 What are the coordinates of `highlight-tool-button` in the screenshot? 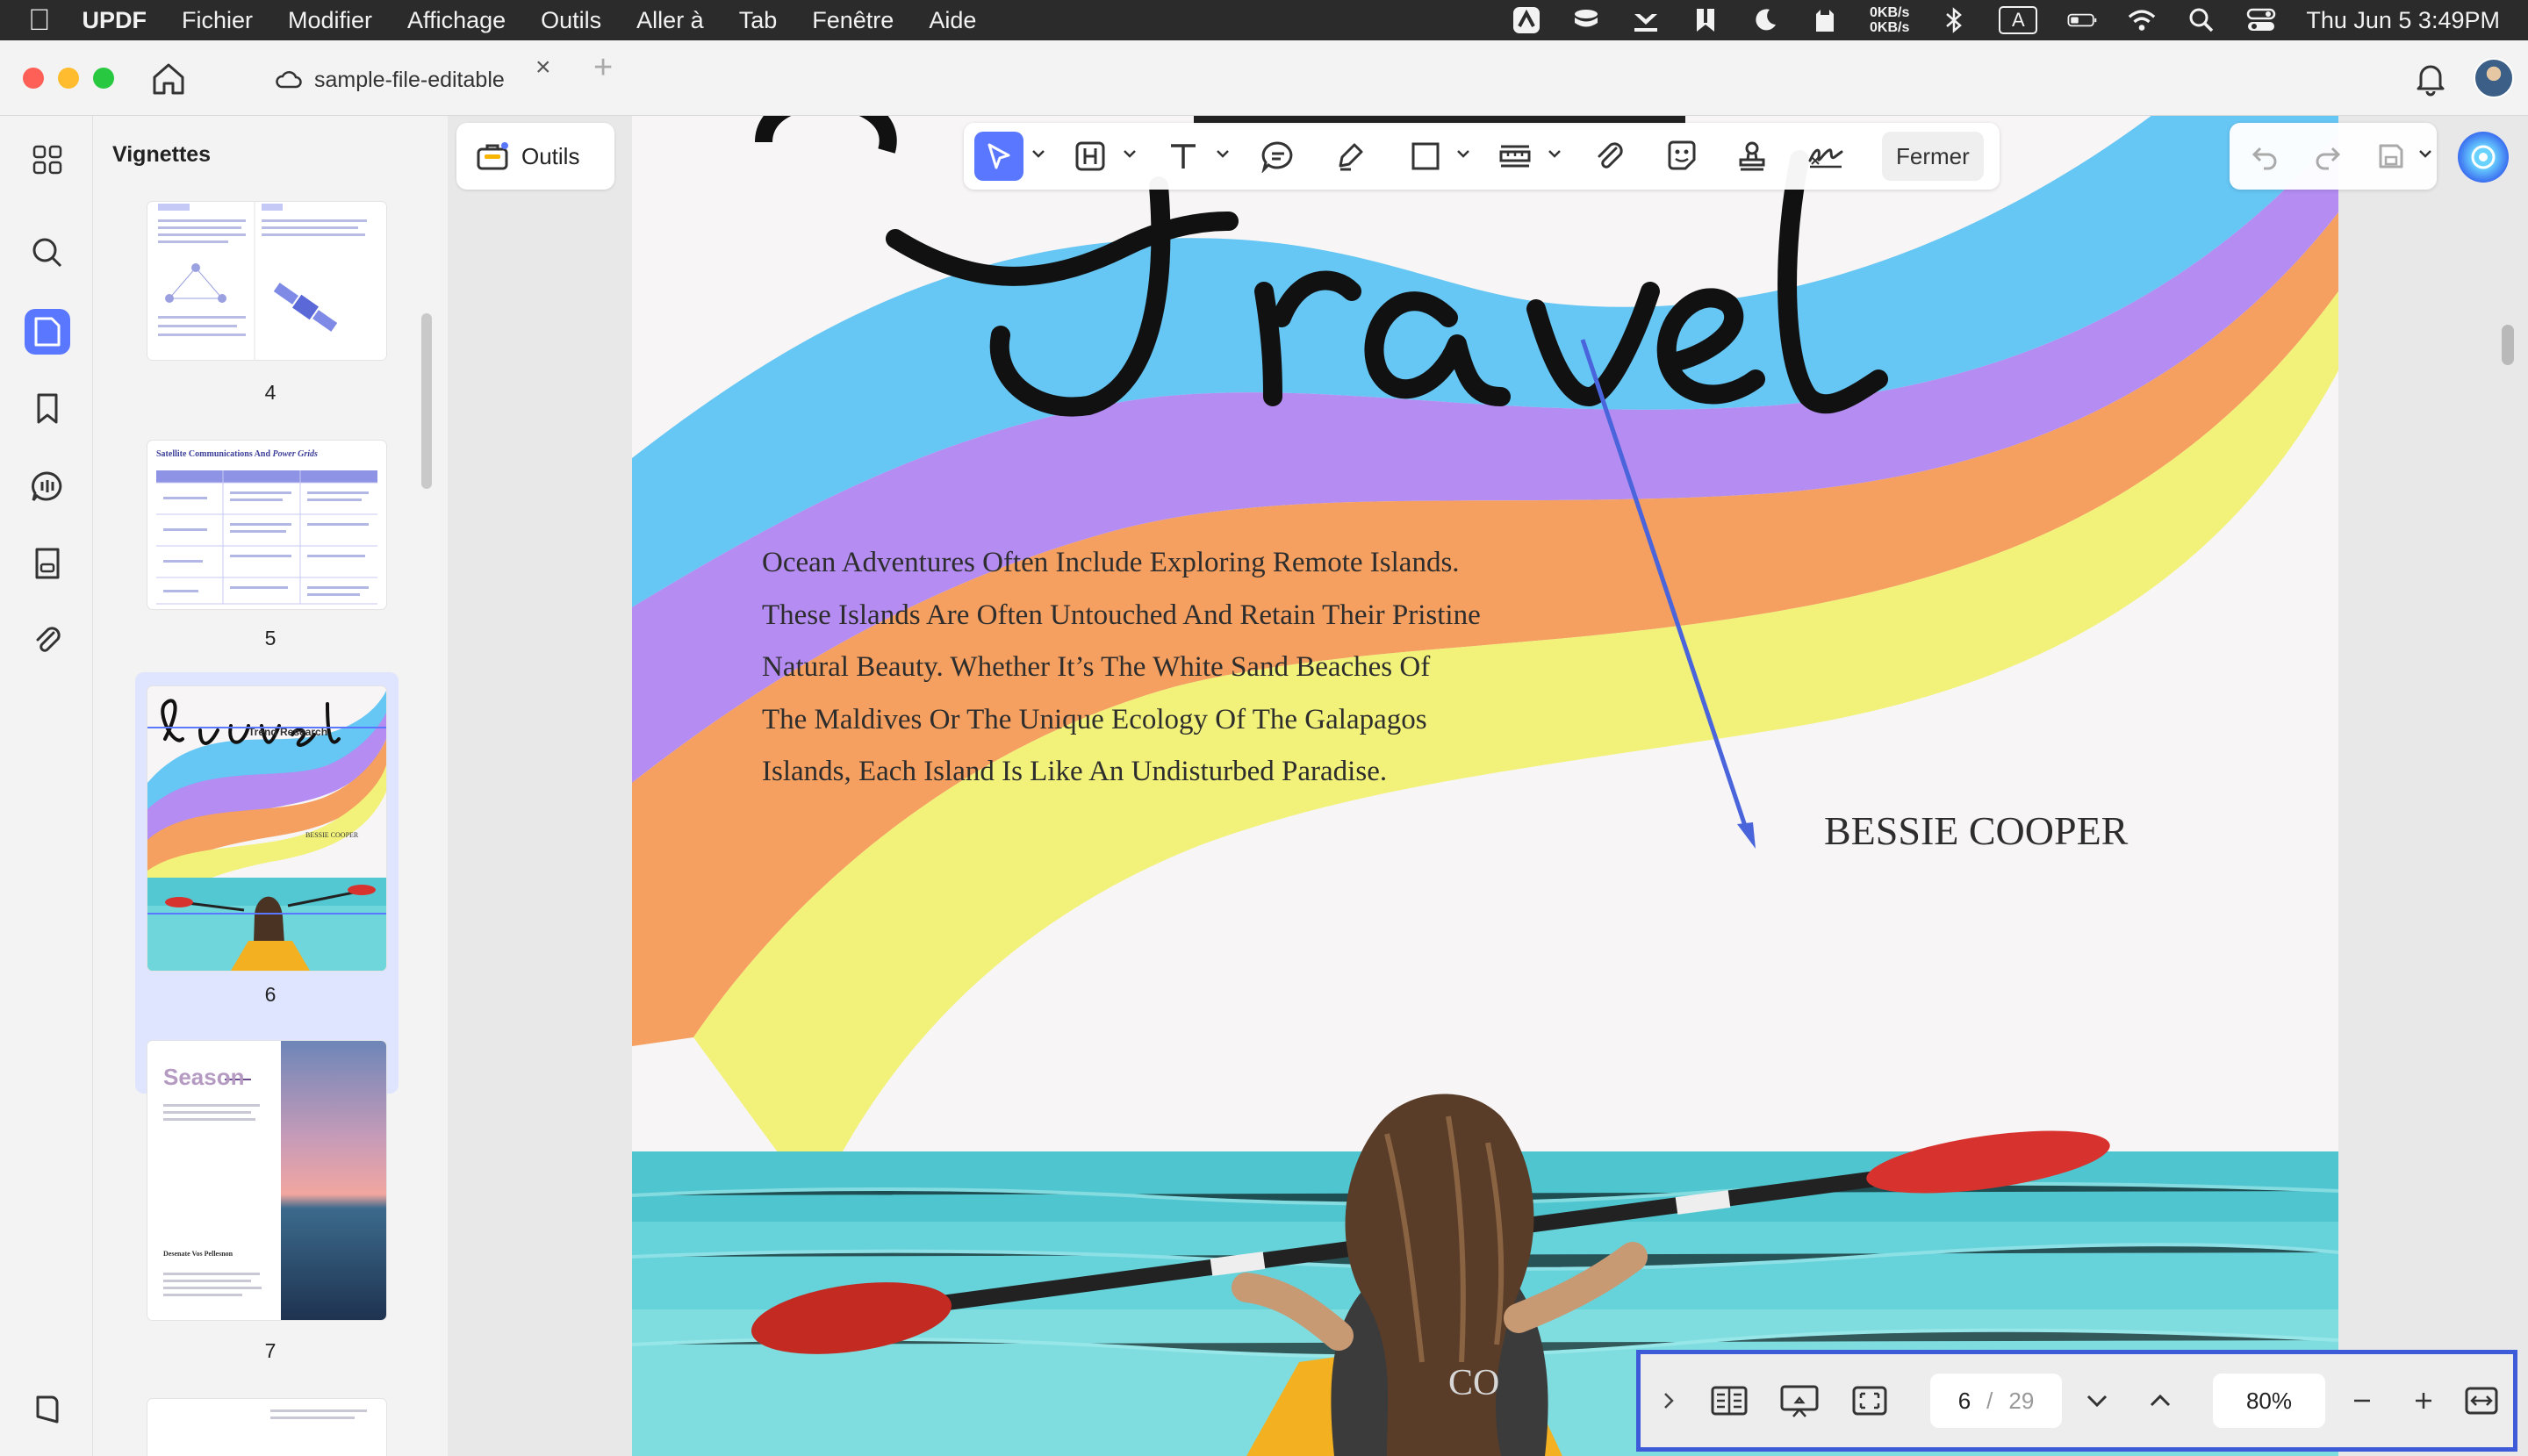 It's located at (1090, 156).